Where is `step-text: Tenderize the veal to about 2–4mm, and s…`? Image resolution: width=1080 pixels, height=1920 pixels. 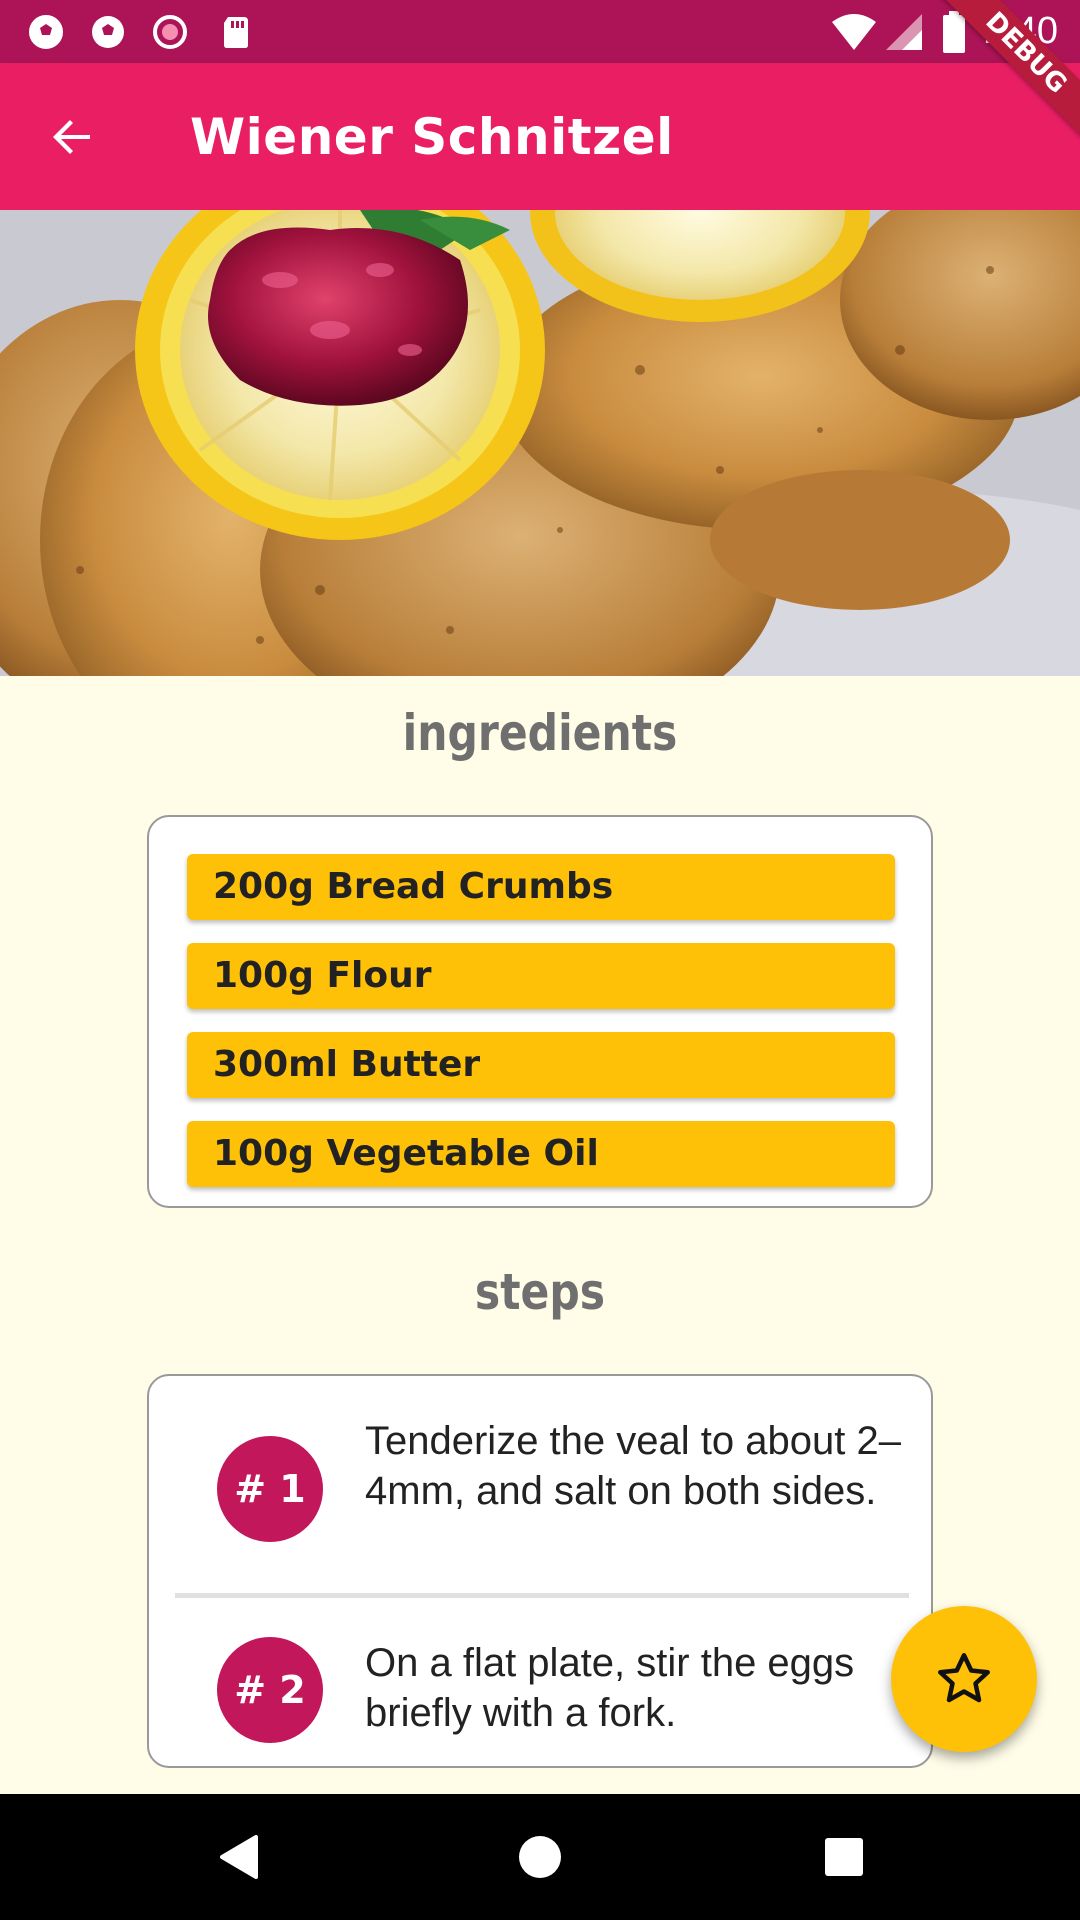 step-text: Tenderize the veal to about 2–4mm, and s… is located at coordinates (633, 1466).